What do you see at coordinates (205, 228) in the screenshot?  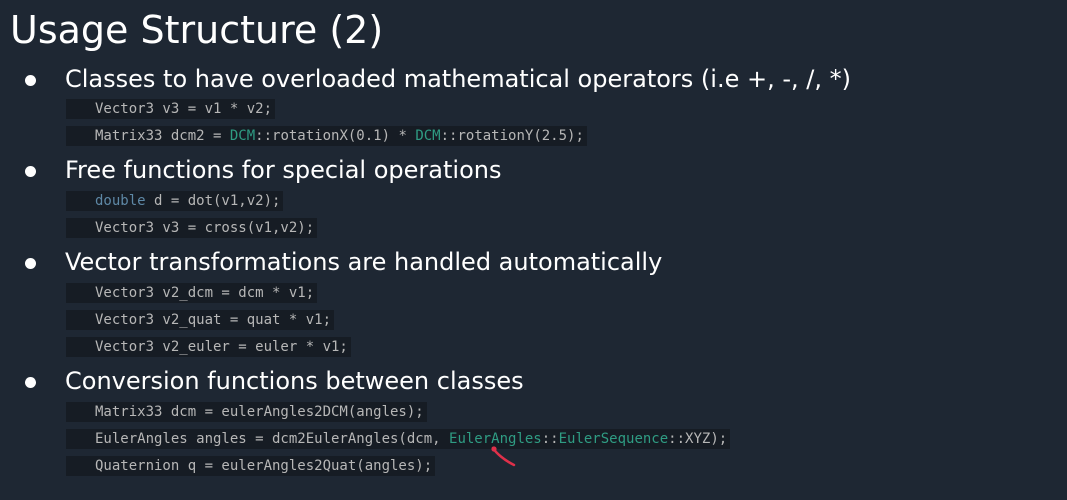 I see `code-token: Vector3 v3 = cross(v1,v2);` at bounding box center [205, 228].